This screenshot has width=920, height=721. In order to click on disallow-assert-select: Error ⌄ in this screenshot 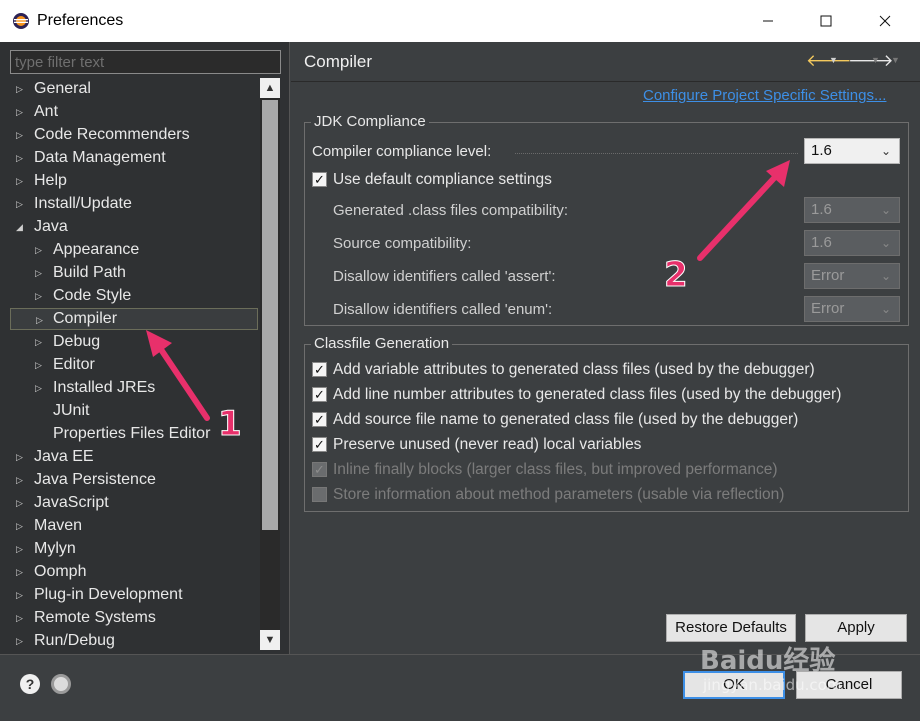, I will do `click(852, 276)`.